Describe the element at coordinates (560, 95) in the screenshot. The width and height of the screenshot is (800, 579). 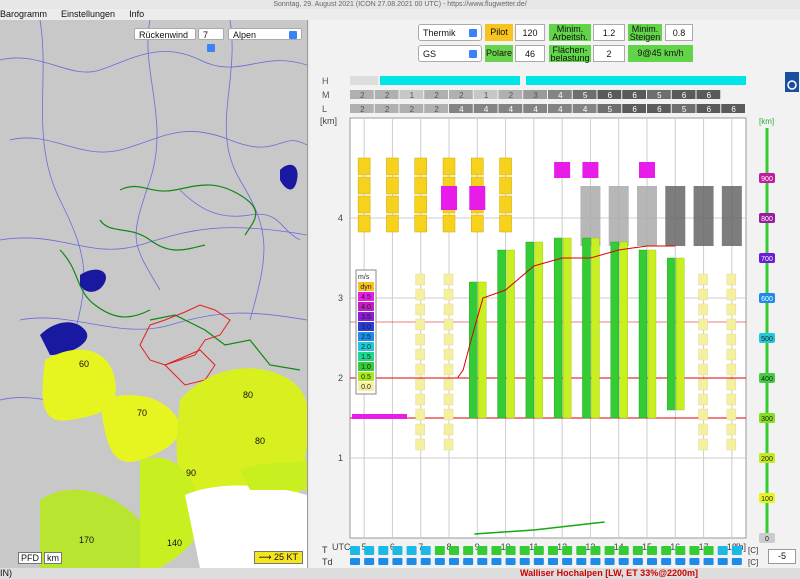
I see `cloud-M-value: 4` at that location.